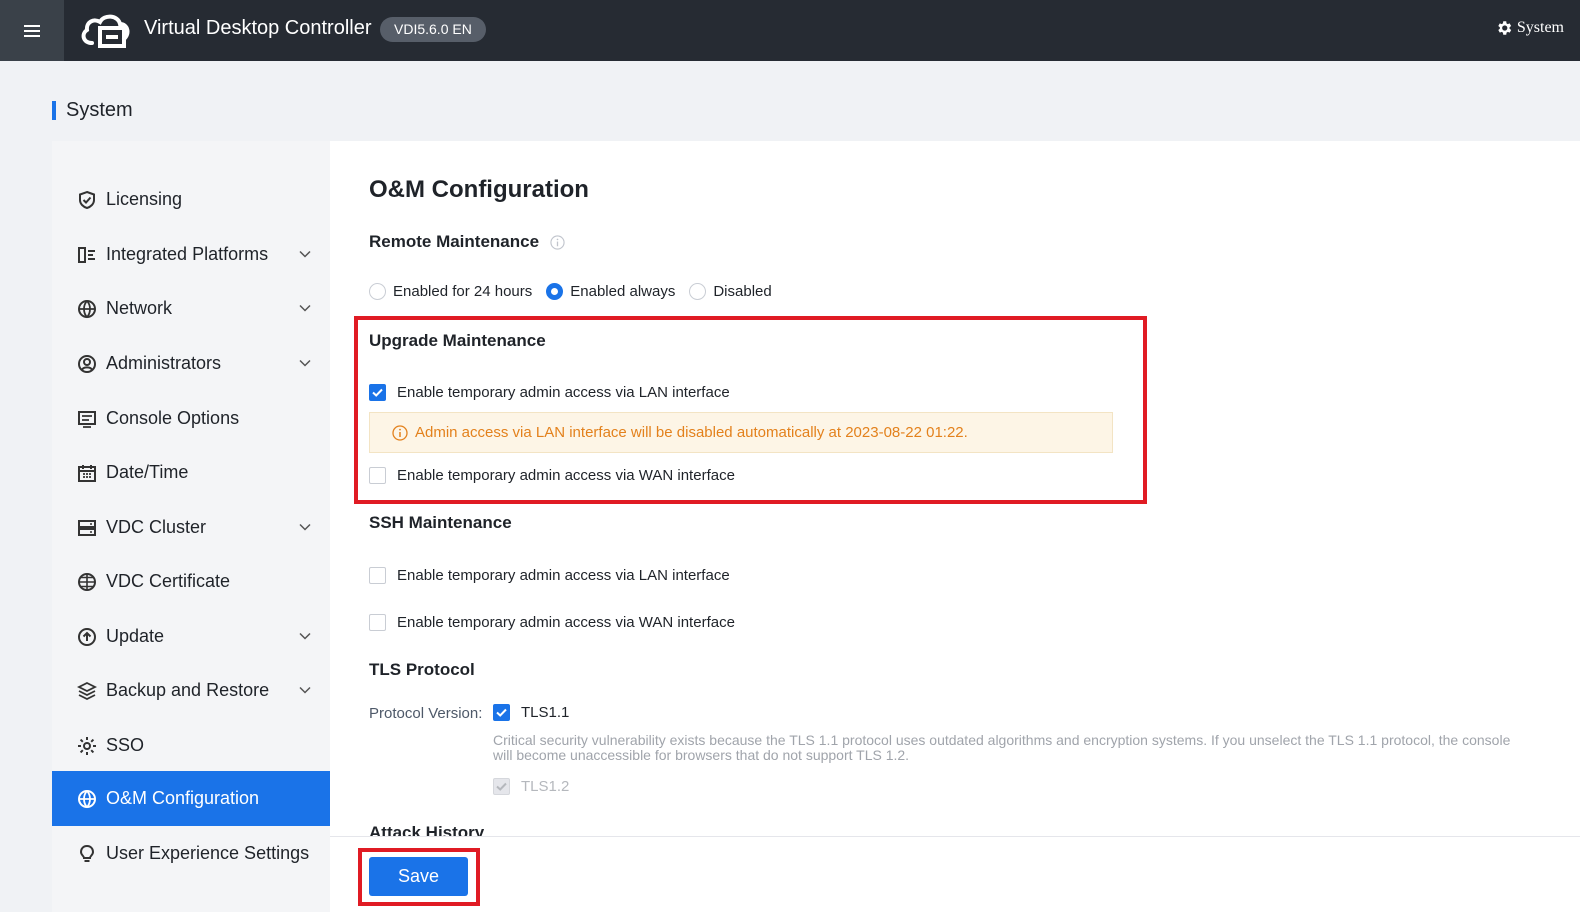  Describe the element at coordinates (87, 691) in the screenshot. I see `layers-icon` at that location.